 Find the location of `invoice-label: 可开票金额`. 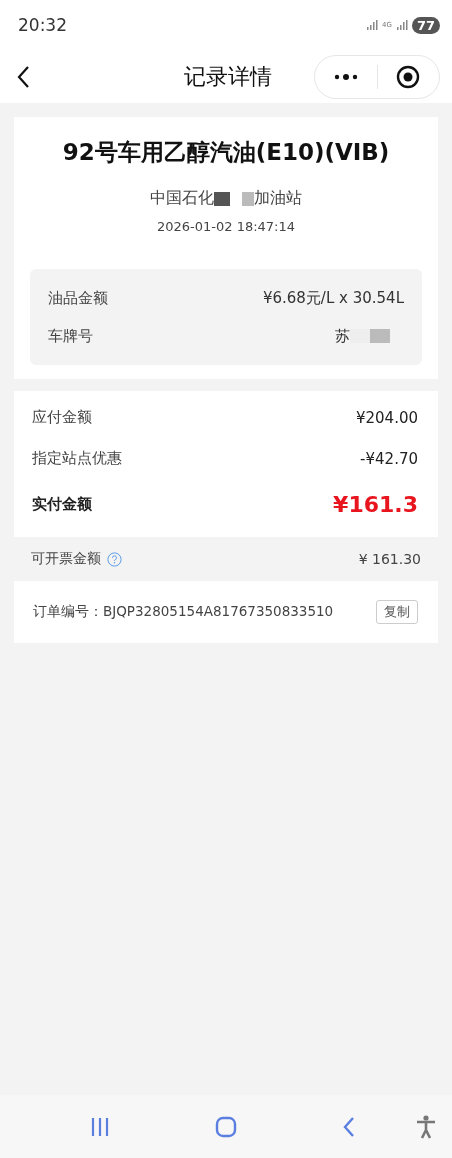

invoice-label: 可开票金额 is located at coordinates (66, 559).